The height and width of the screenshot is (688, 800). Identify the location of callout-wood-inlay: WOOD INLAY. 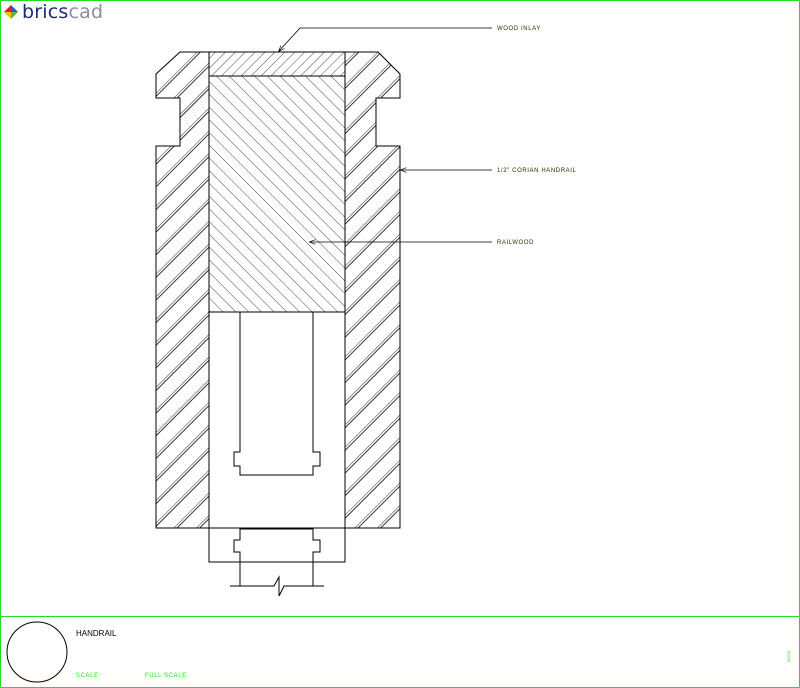
(519, 29).